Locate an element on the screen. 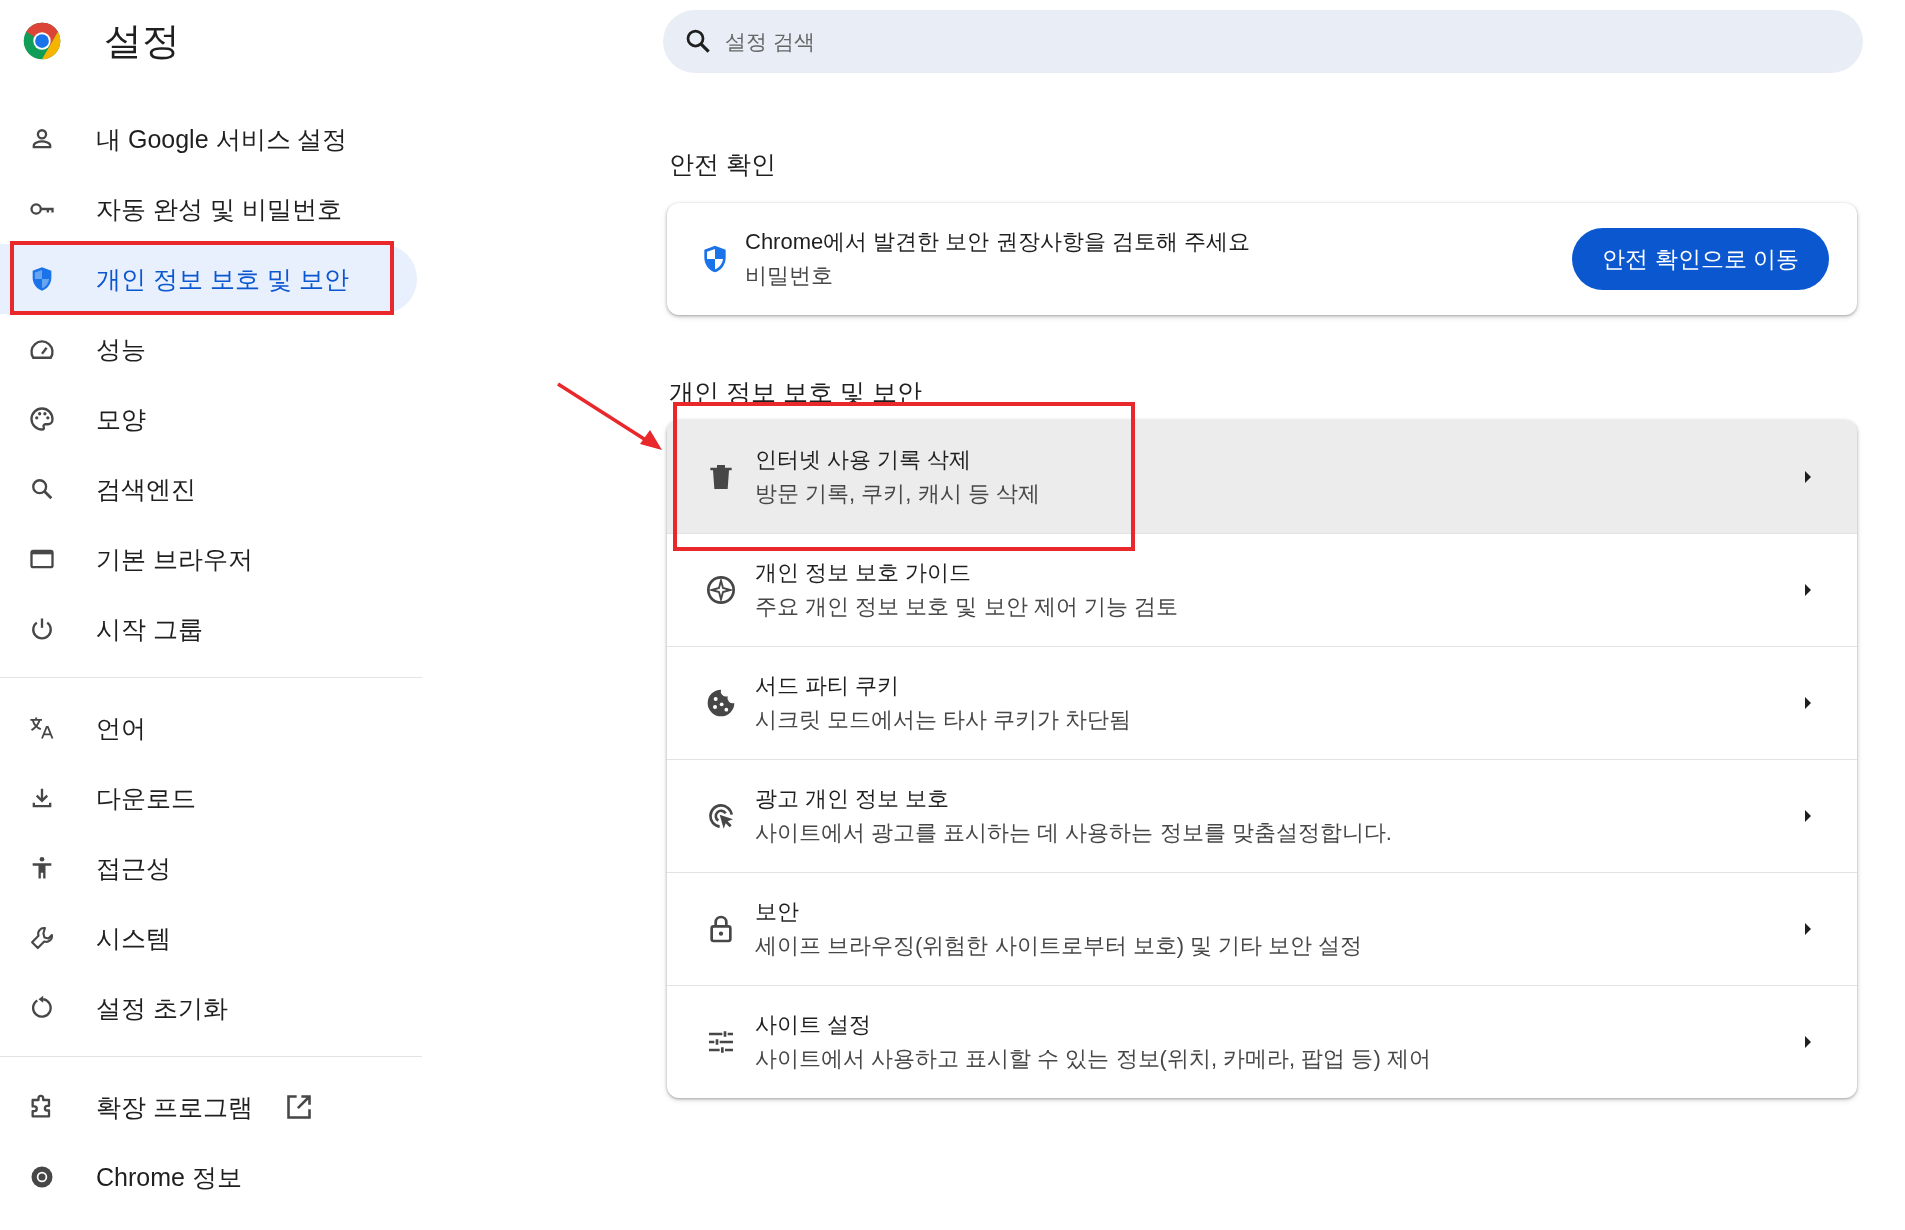 This screenshot has height=1230, width=1905. row-title: 보안 is located at coordinates (777, 912).